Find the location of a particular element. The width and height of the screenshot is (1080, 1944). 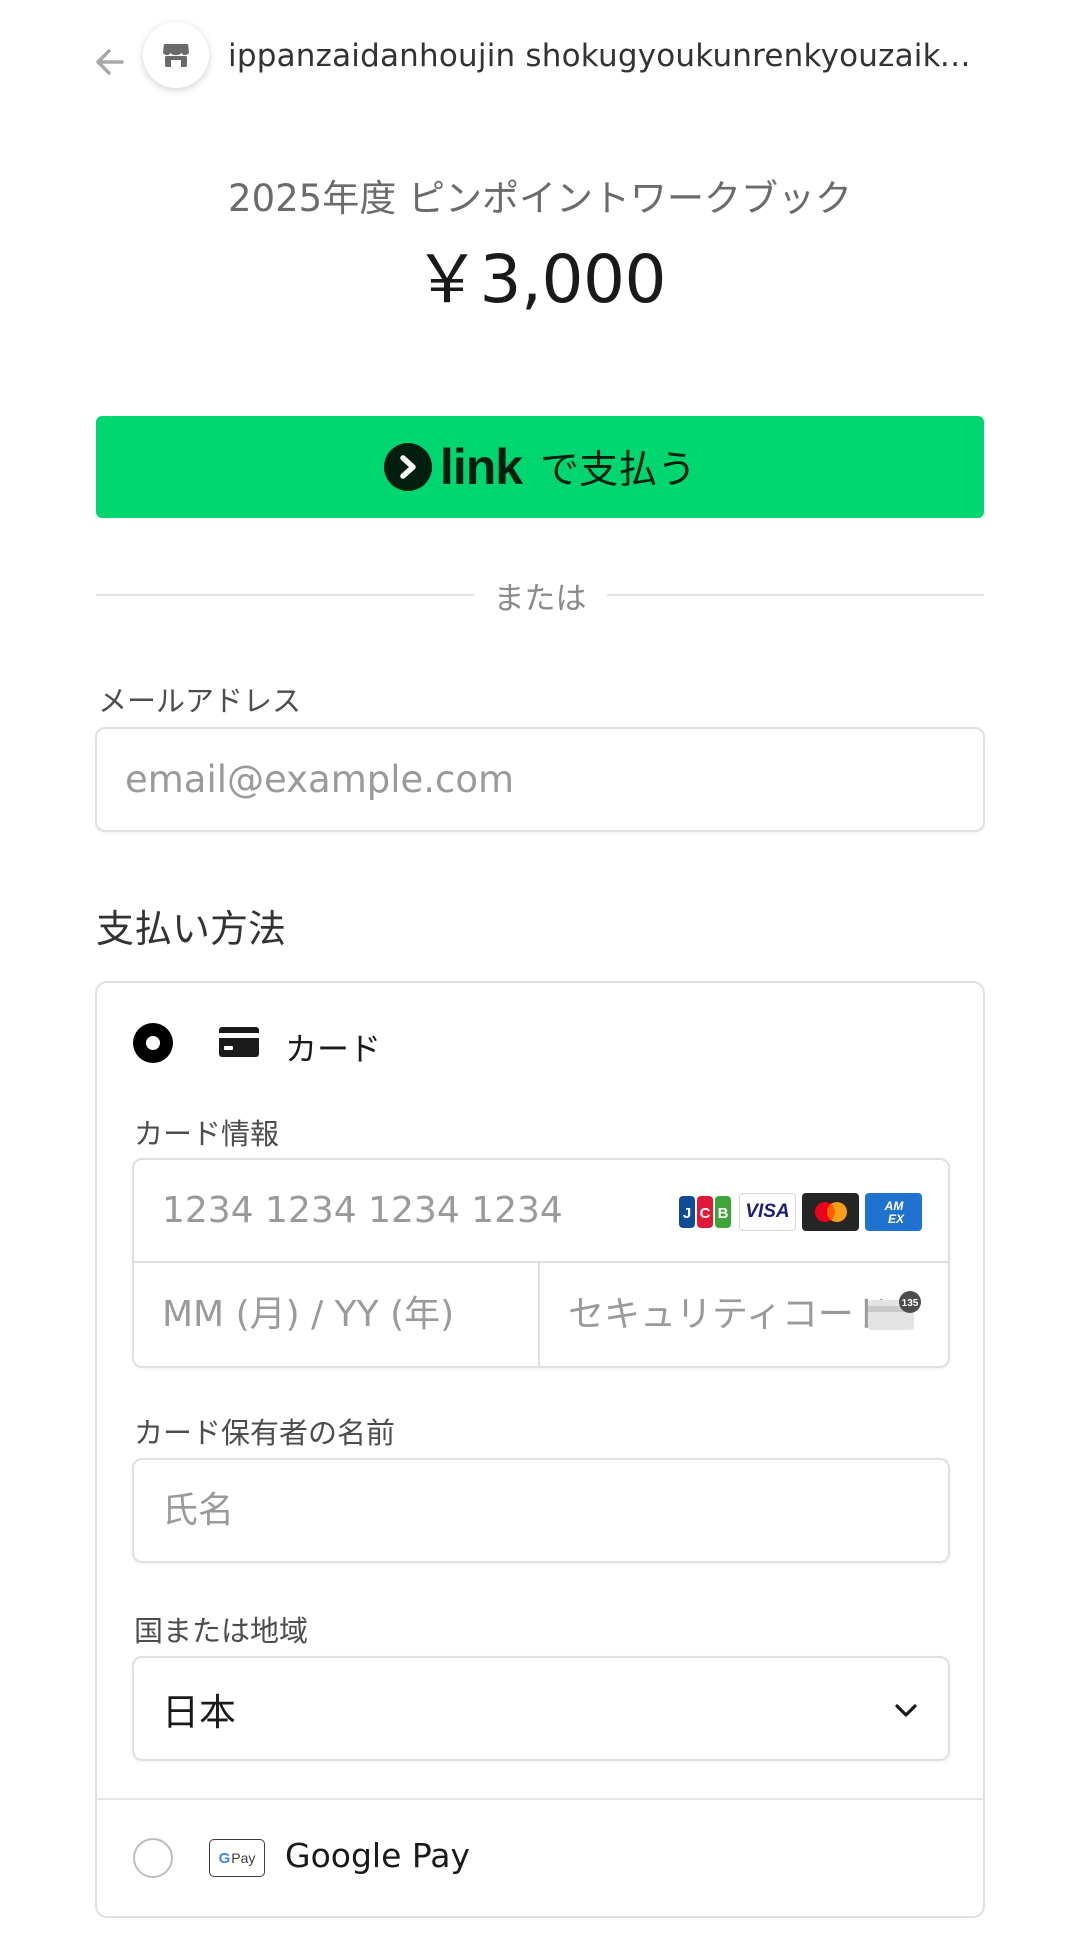

google-pay-label: Google Pay is located at coordinates (377, 1855).